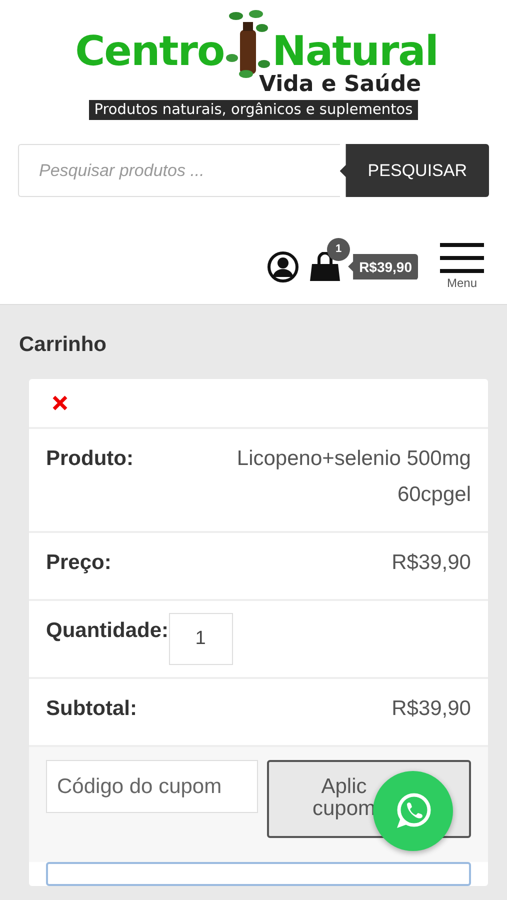 The height and width of the screenshot is (900, 507). What do you see at coordinates (200, 639) in the screenshot?
I see `quantity-input: 1` at bounding box center [200, 639].